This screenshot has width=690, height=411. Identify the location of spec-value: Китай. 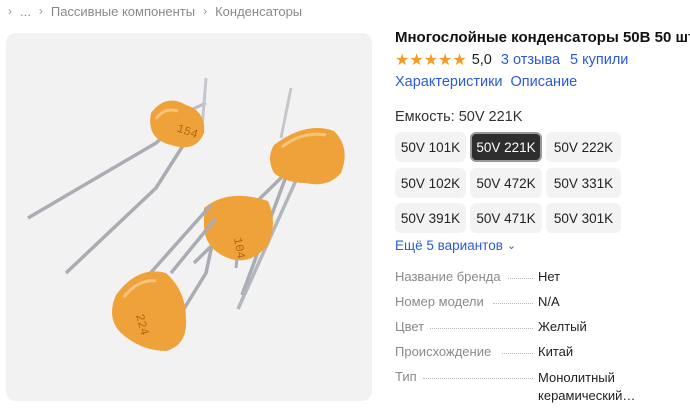
(556, 351).